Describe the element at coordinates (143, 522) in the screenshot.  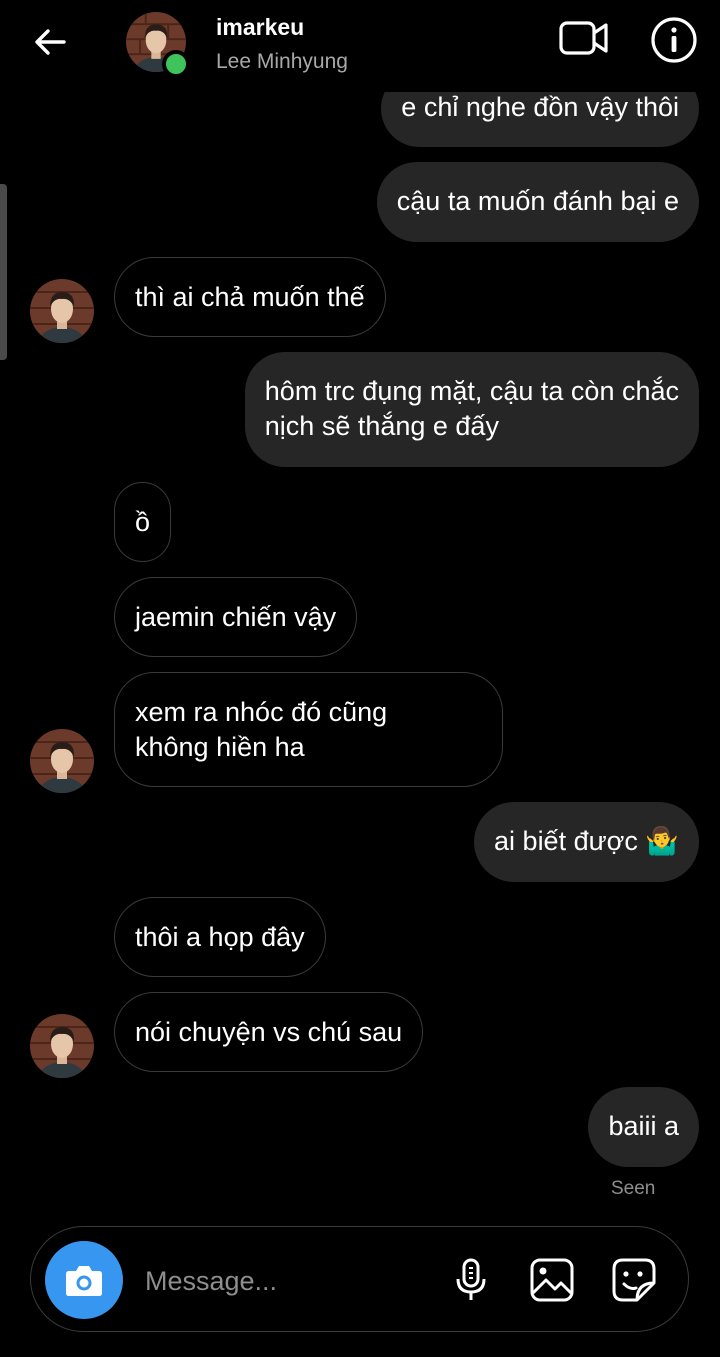
I see `message-received: ồ` at that location.